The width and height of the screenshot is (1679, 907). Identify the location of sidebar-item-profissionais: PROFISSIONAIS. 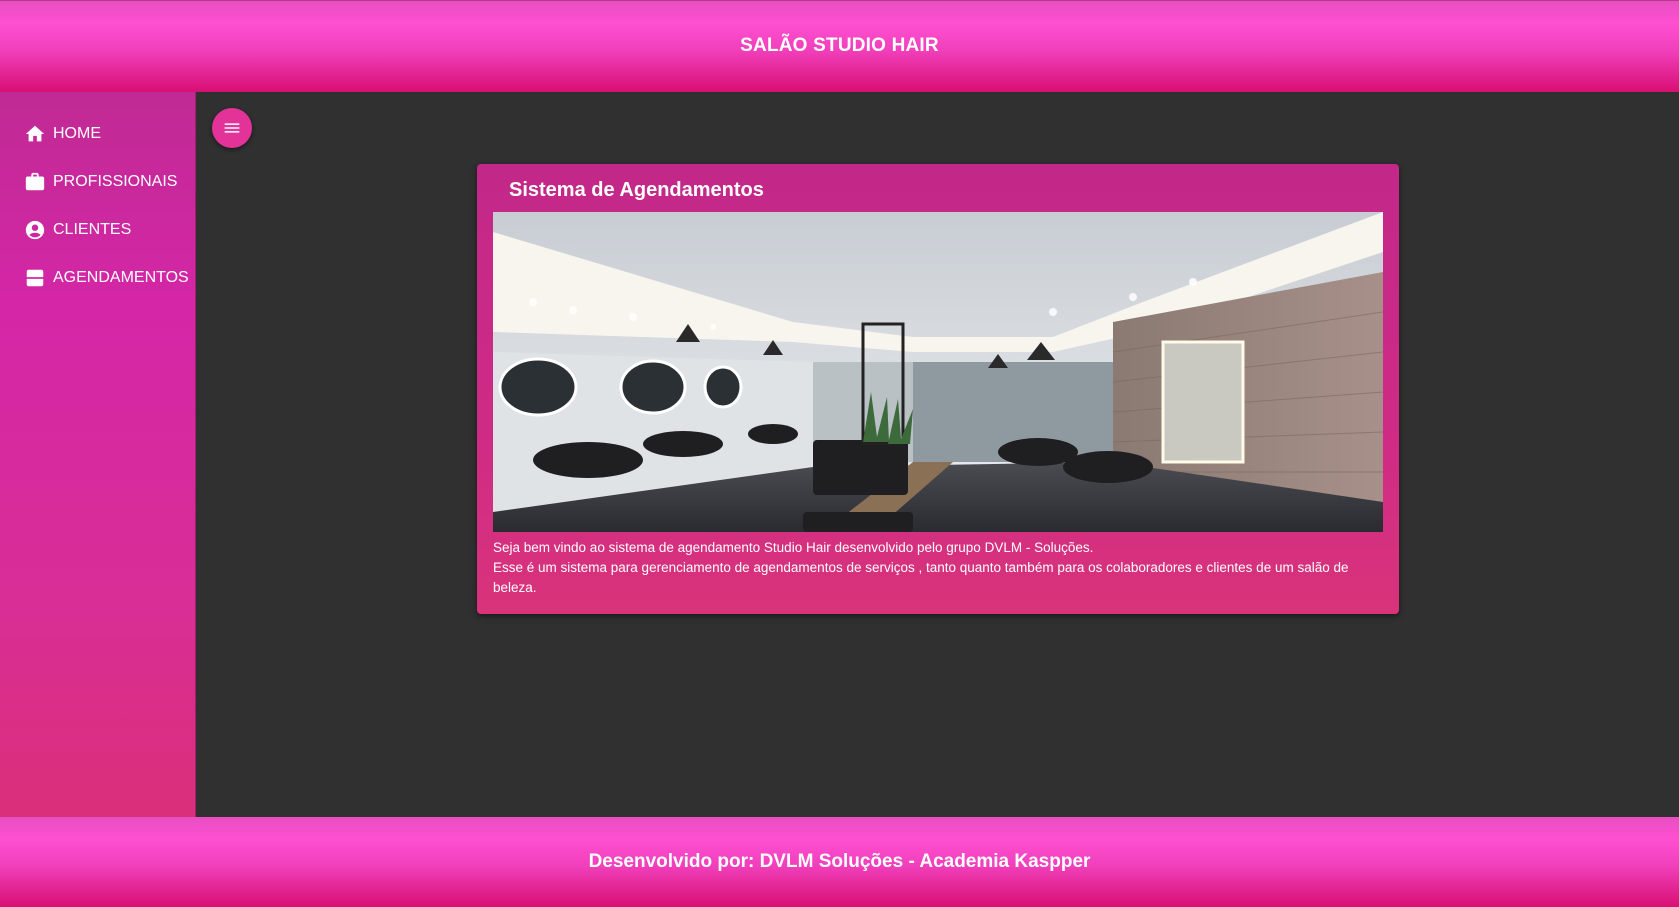
(97, 182).